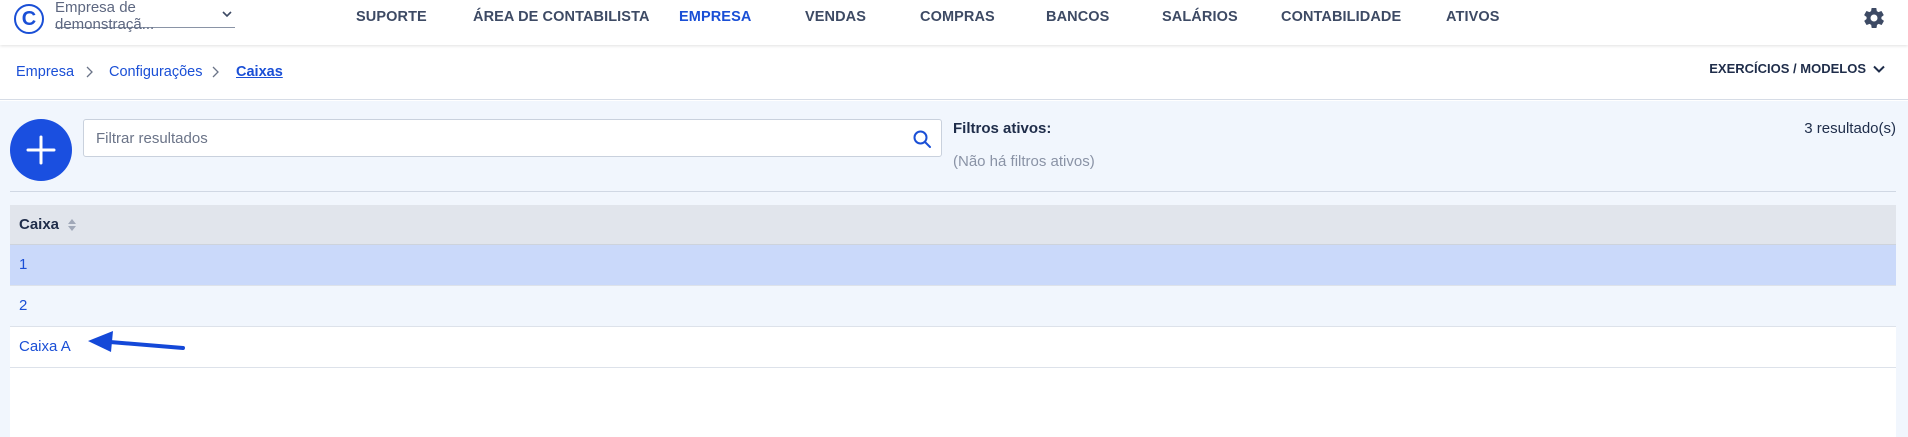 This screenshot has width=1908, height=437. Describe the element at coordinates (715, 17) in the screenshot. I see `nav-item-empresa: EMPRESA` at that location.